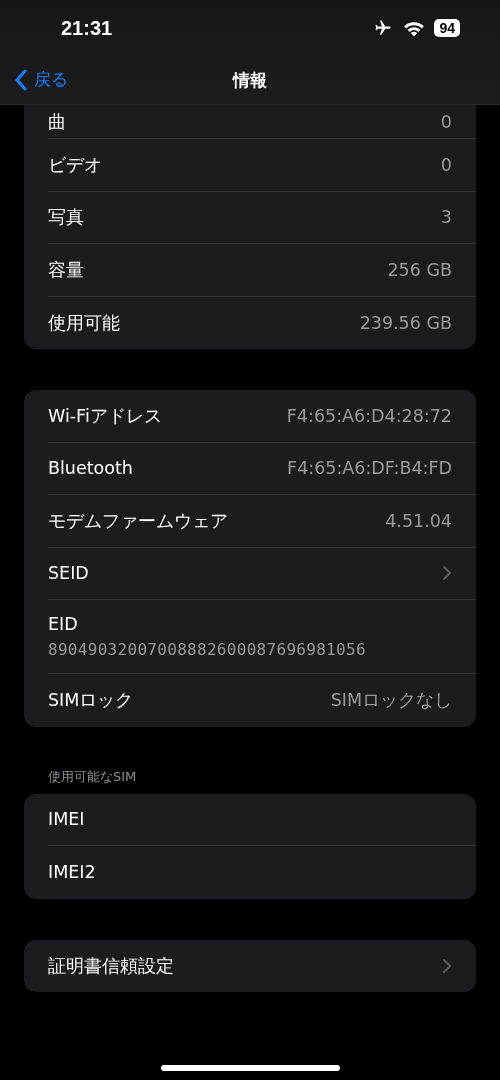 The height and width of the screenshot is (1080, 500). I want to click on wifi-icon, so click(414, 28).